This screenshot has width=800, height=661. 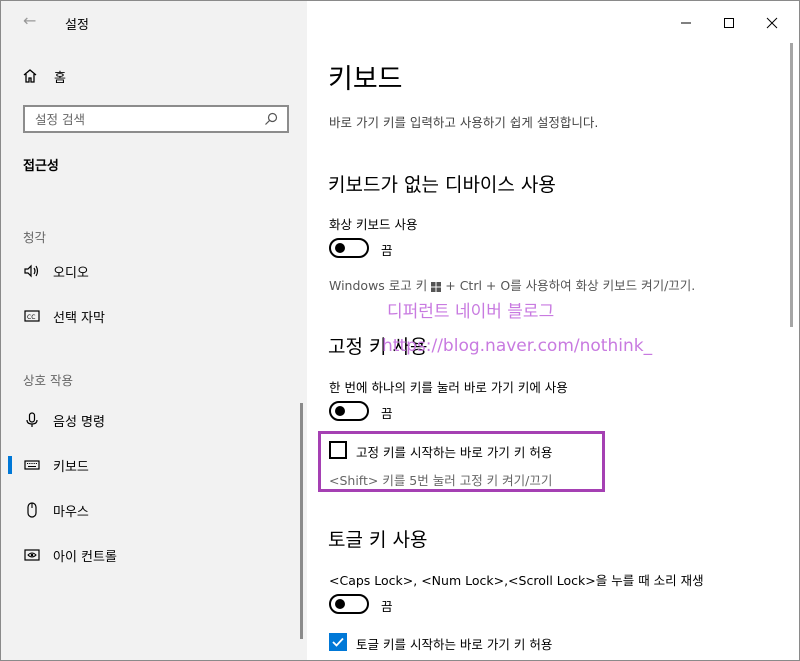 What do you see at coordinates (471, 312) in the screenshot?
I see `watermark-title: 디퍼런트 네이버 블로그` at bounding box center [471, 312].